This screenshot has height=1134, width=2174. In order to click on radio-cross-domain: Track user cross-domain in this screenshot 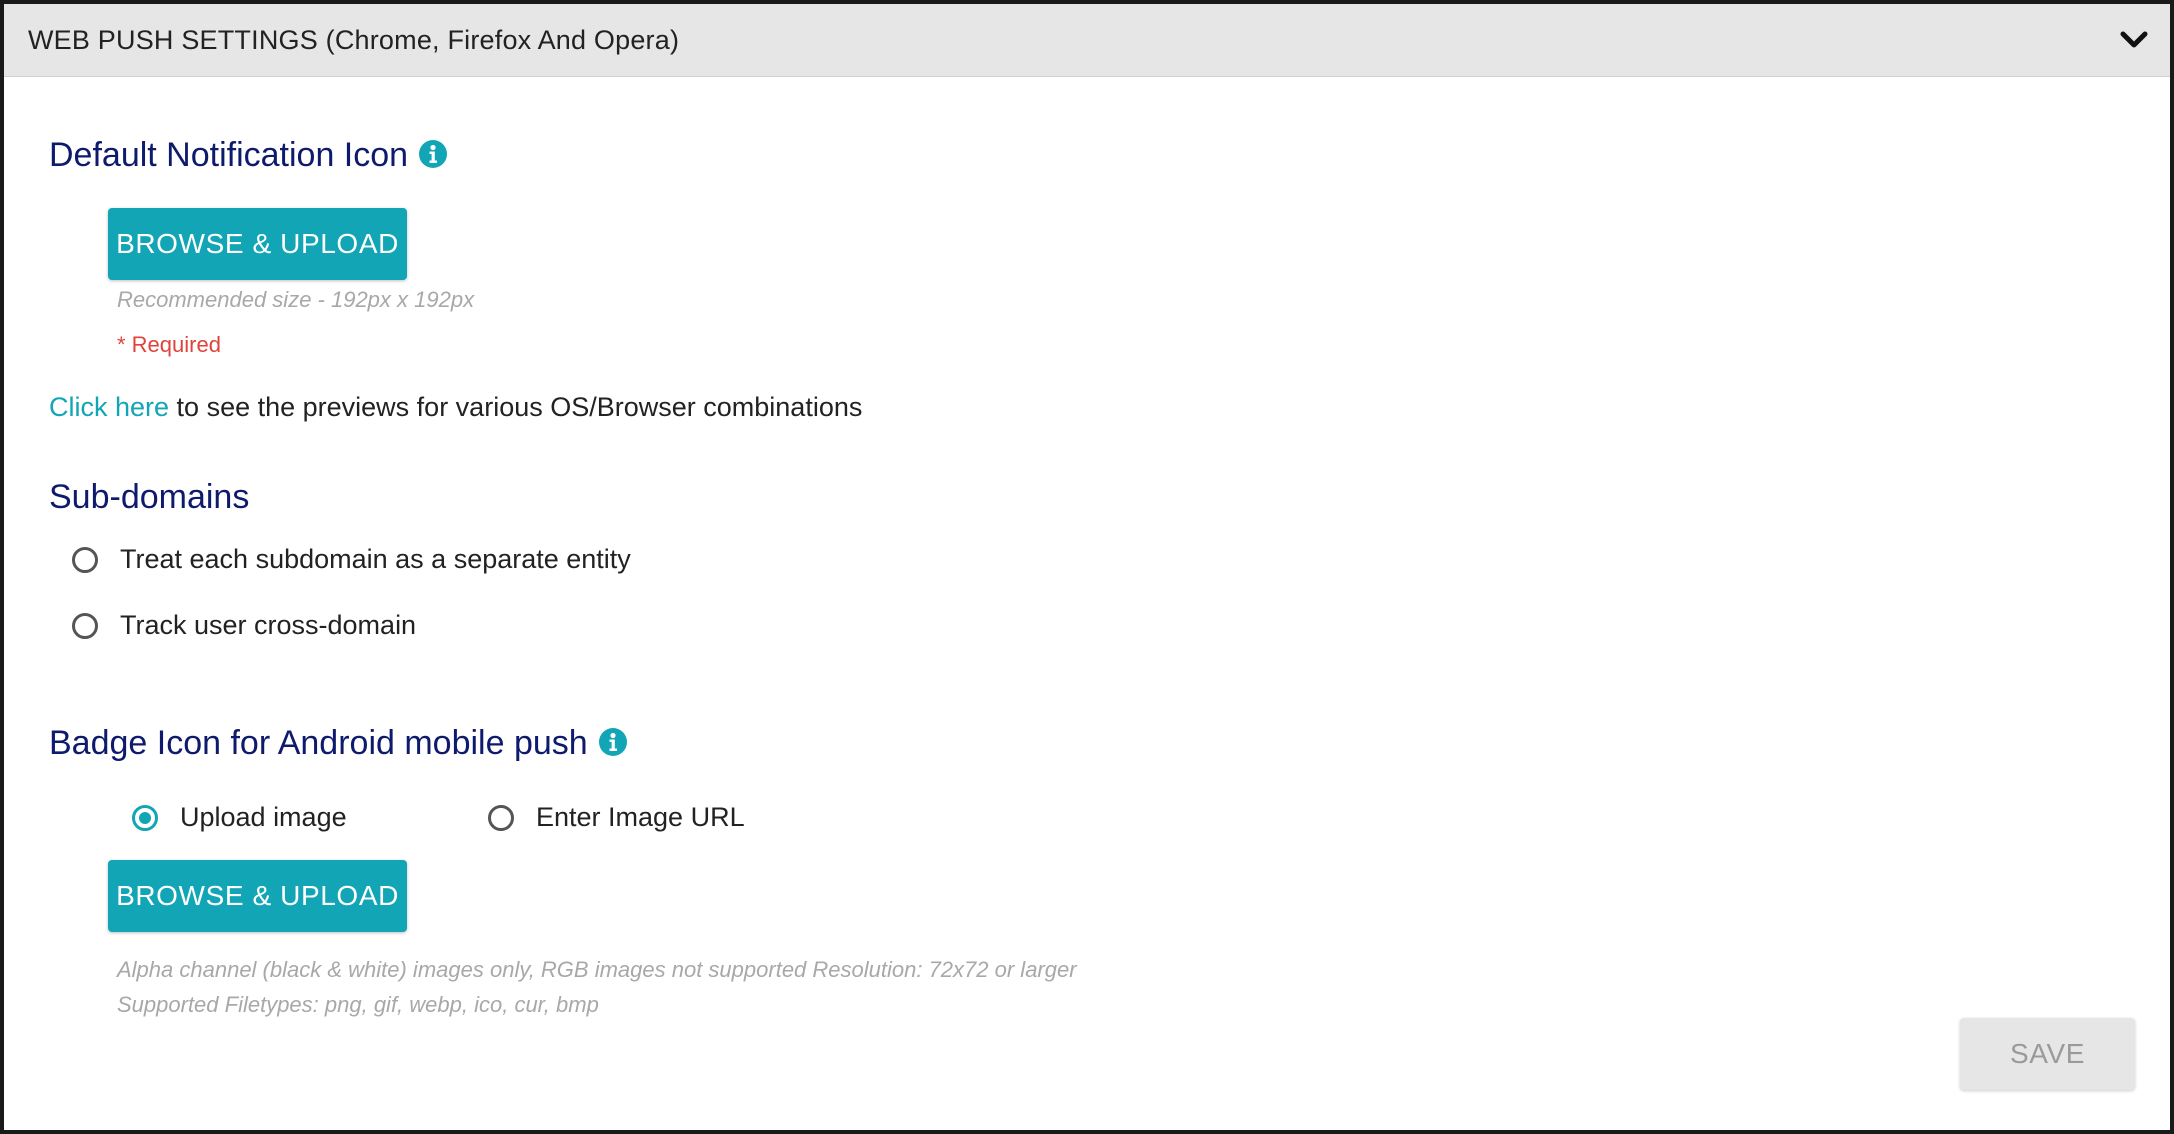, I will do `click(244, 625)`.